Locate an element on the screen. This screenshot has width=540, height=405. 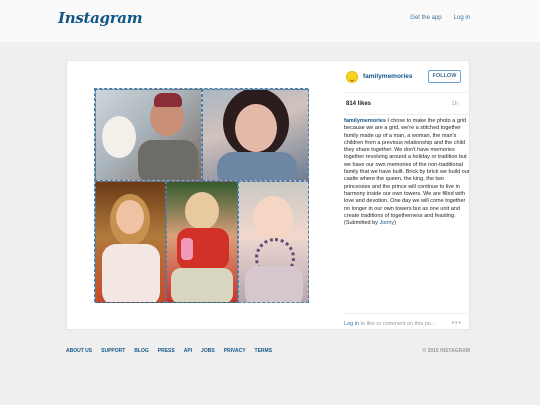
footer-link-support: SUPPORT is located at coordinates (113, 351).